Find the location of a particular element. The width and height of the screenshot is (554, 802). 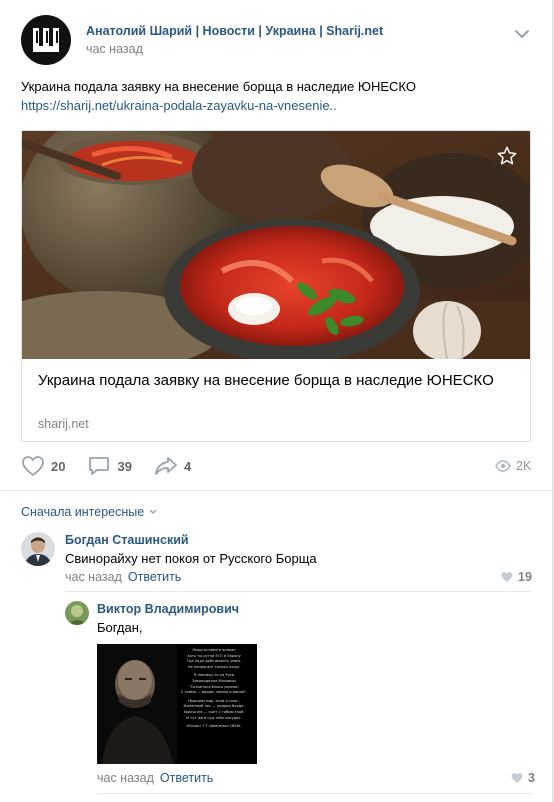

post-menu-chevron-icon is located at coordinates (522, 34).